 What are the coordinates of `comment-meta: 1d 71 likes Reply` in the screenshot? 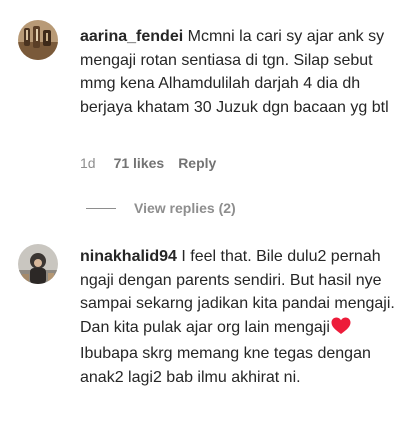 It's located at (148, 163).